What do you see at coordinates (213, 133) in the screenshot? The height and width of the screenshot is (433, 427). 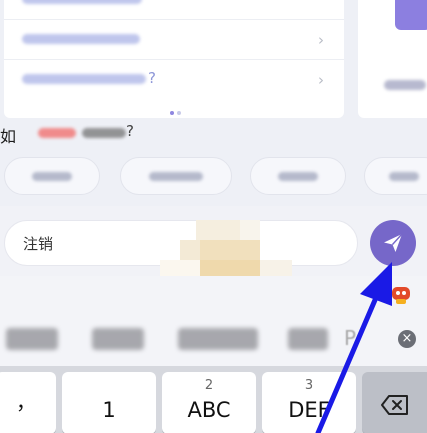 I see `question-title: 如 ?` at bounding box center [213, 133].